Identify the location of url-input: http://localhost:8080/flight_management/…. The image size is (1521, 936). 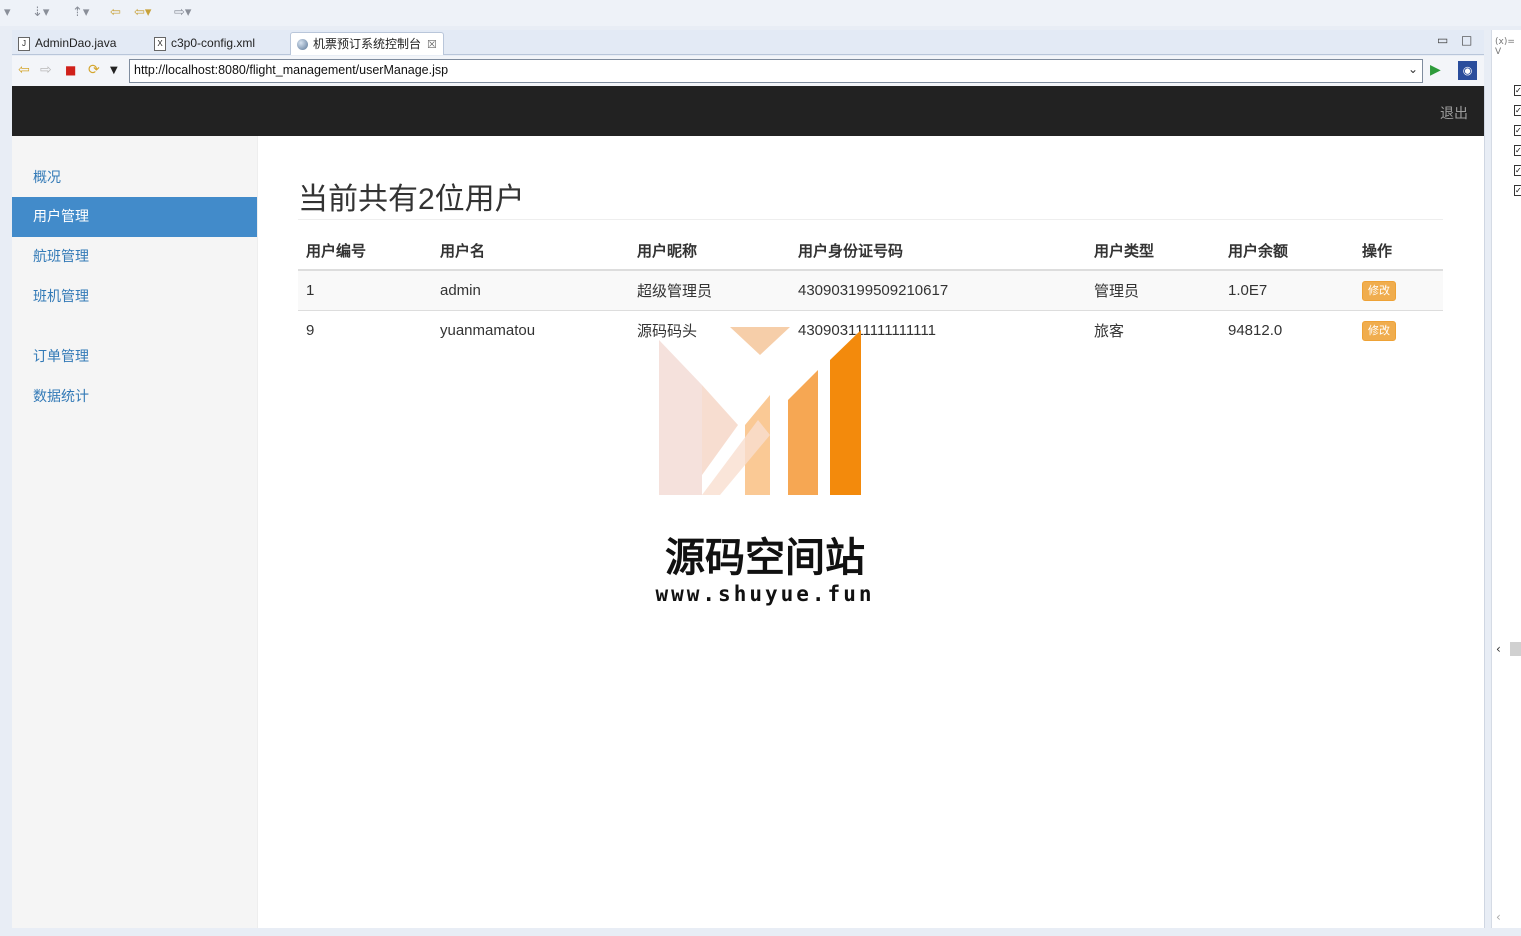
(776, 71).